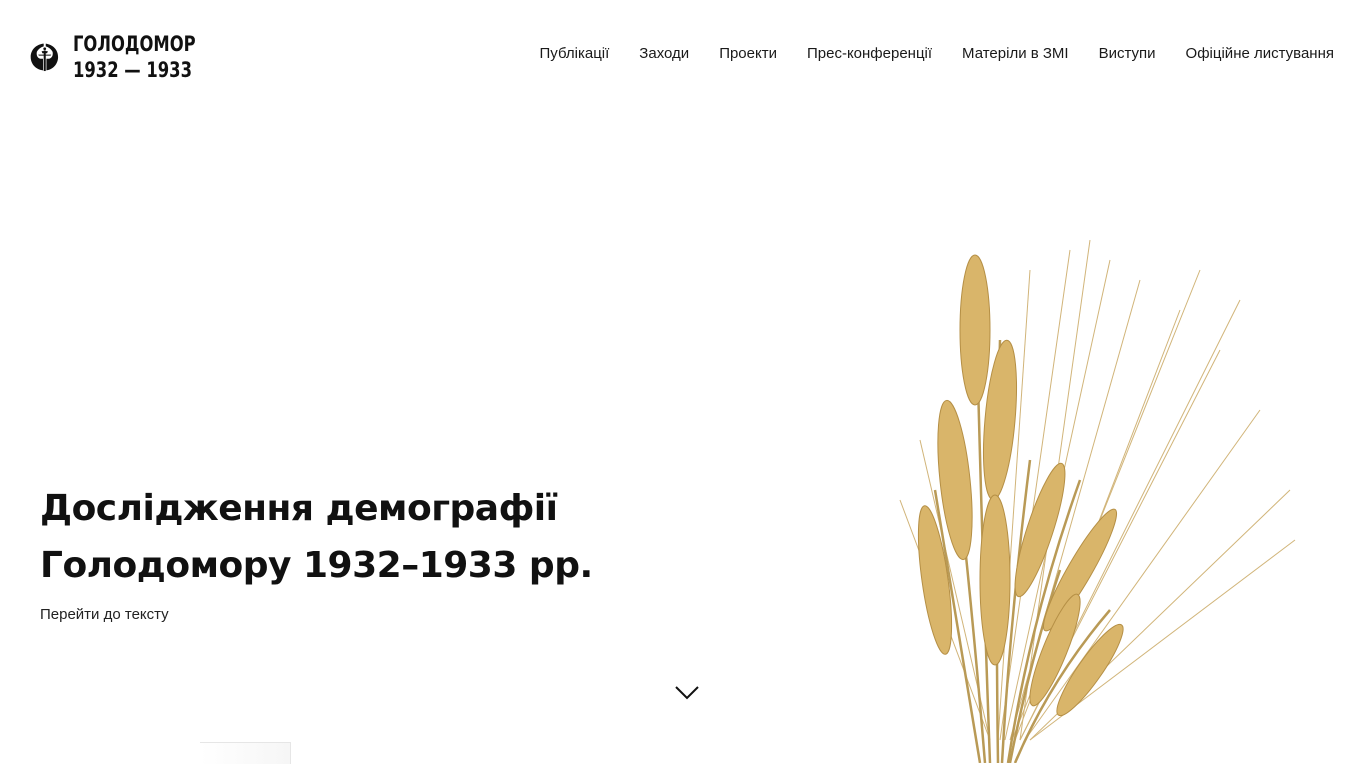 The height and width of the screenshot is (764, 1348). What do you see at coordinates (44, 57) in the screenshot?
I see `holodomor-memorial-icon` at bounding box center [44, 57].